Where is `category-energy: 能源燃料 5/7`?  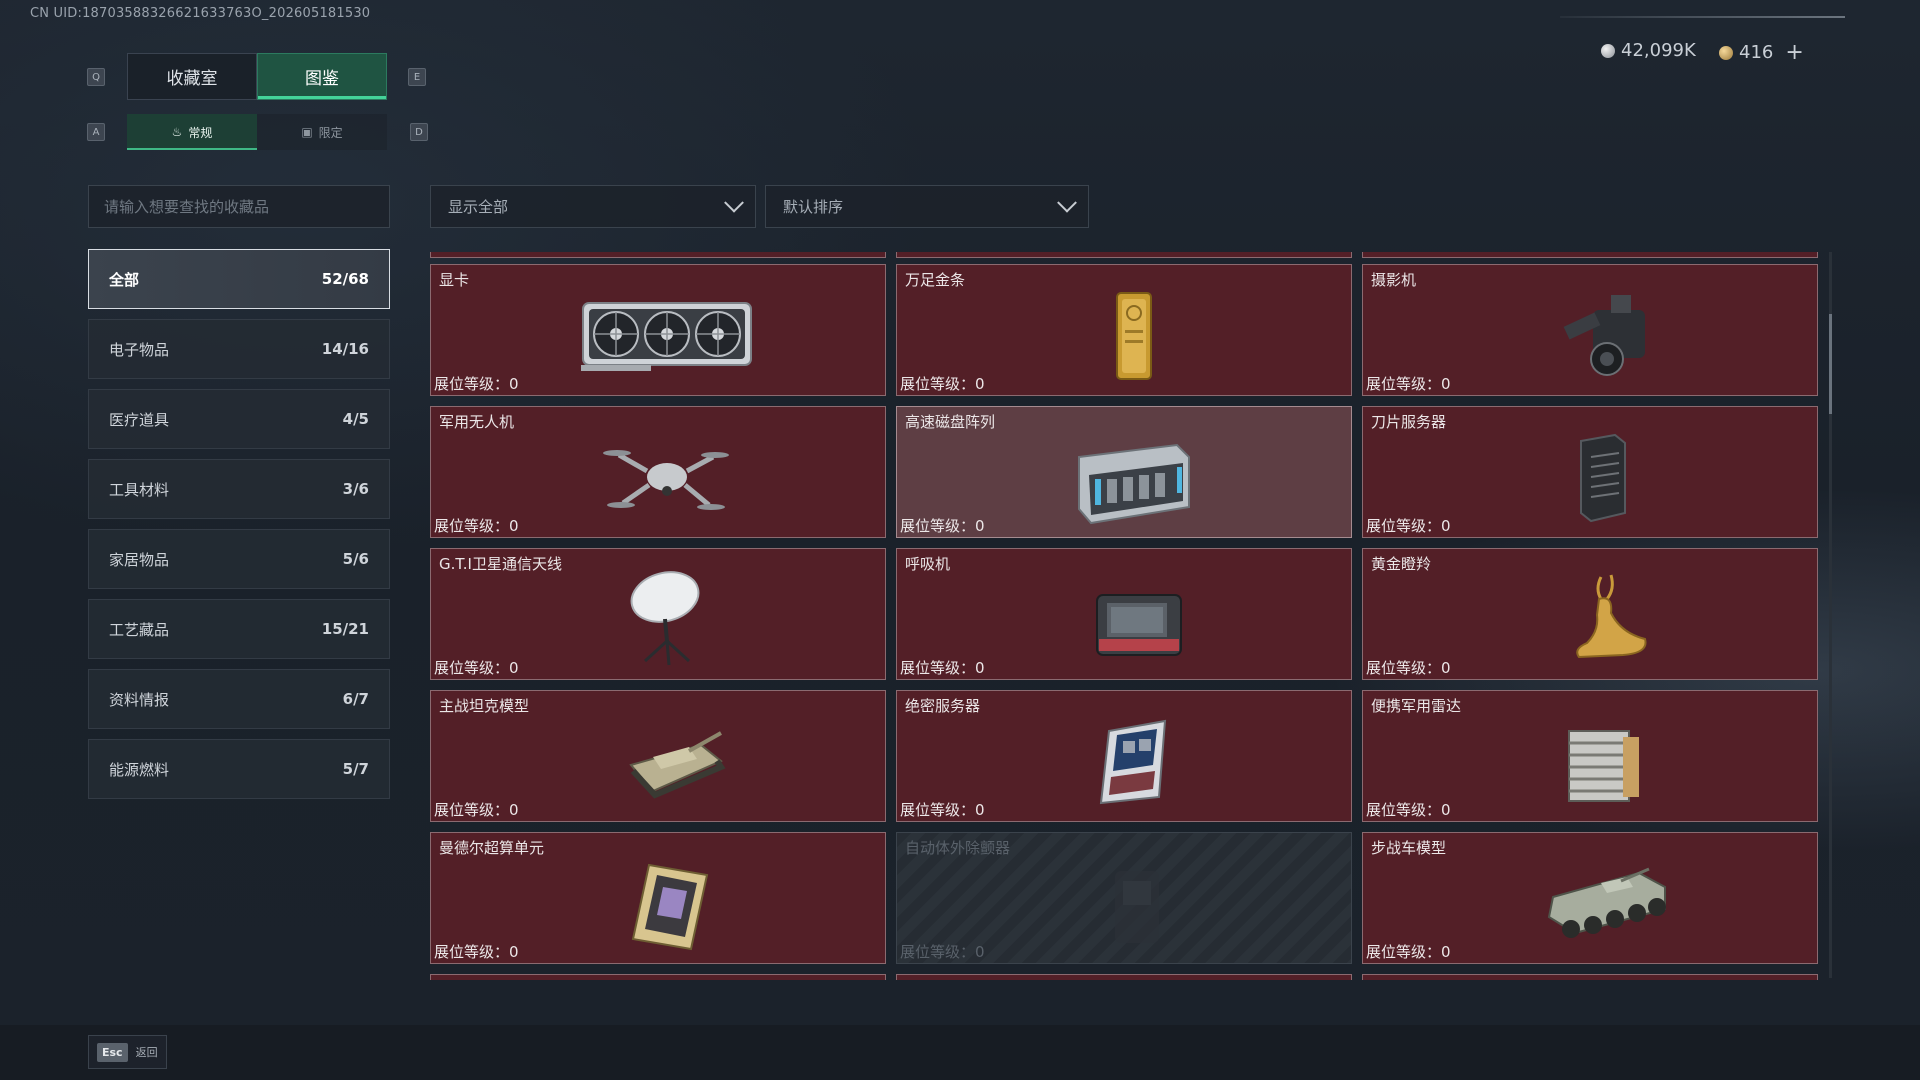
category-energy: 能源燃料 5/7 is located at coordinates (239, 769).